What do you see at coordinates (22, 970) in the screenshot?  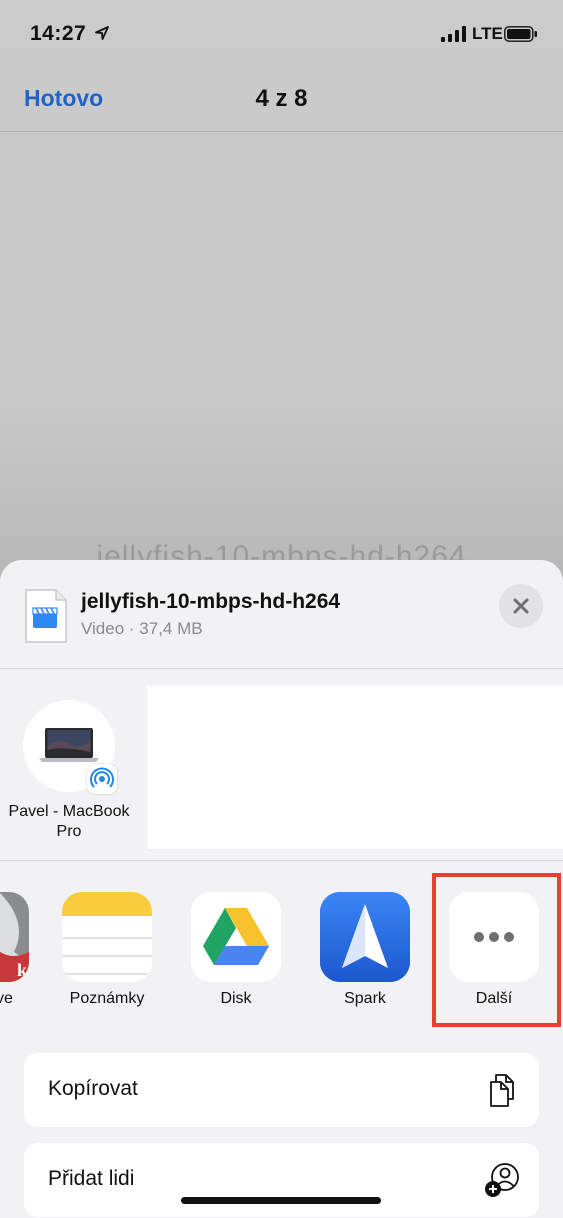 I see `svg-text: k` at bounding box center [22, 970].